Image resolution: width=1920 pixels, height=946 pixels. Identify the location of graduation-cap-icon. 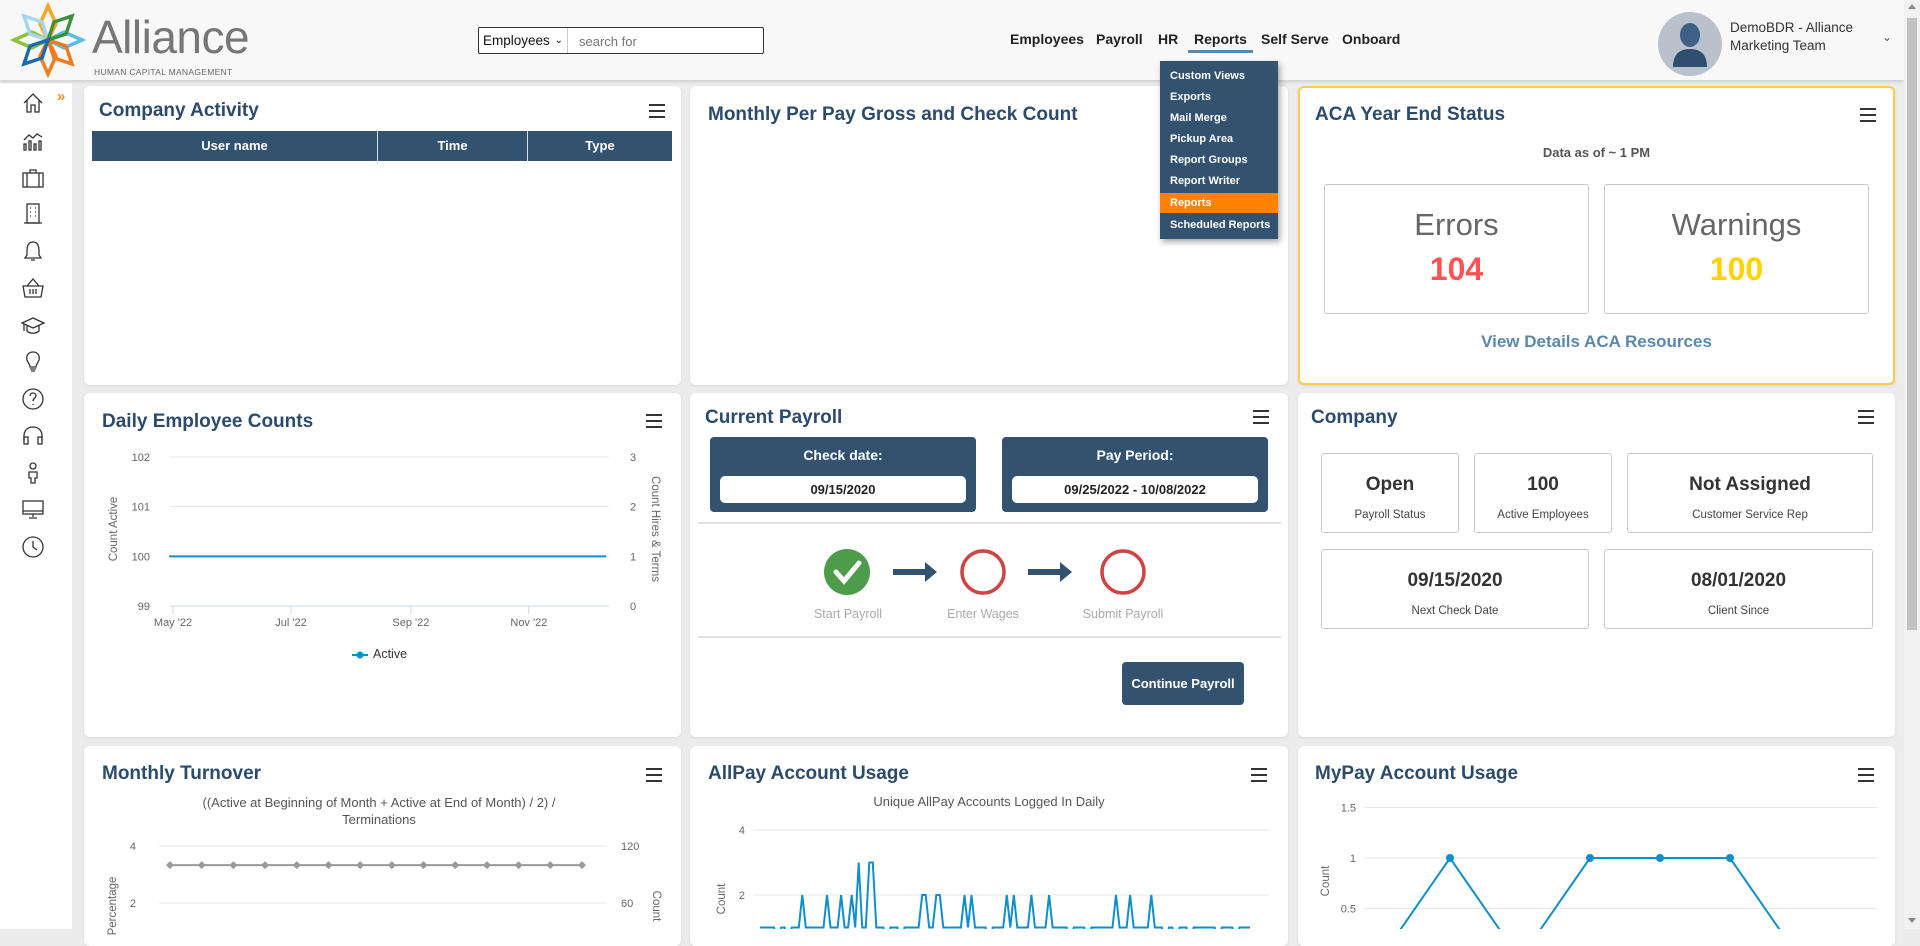
(33, 326).